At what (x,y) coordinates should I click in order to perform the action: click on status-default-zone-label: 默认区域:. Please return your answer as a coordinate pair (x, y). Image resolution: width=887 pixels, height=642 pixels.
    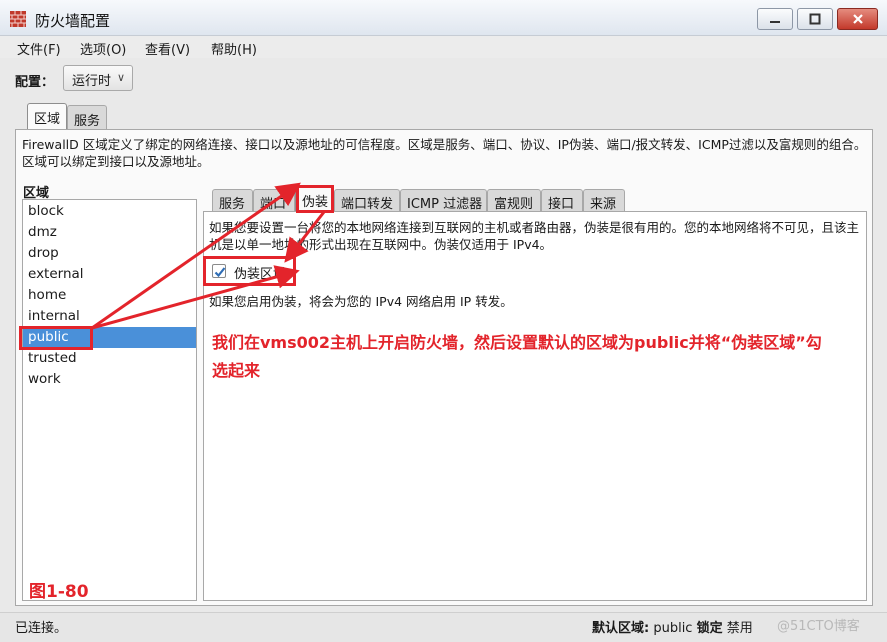
    Looking at the image, I should click on (621, 628).